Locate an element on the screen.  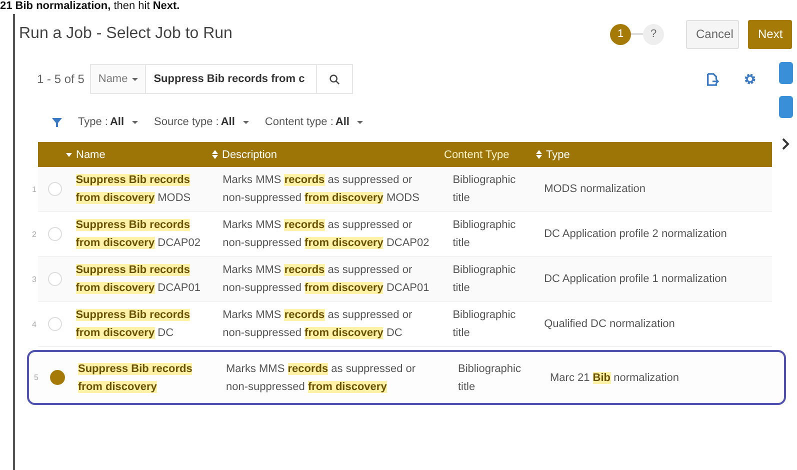
table-cell-text: DC Application profile 2 normalization is located at coordinates (636, 234).